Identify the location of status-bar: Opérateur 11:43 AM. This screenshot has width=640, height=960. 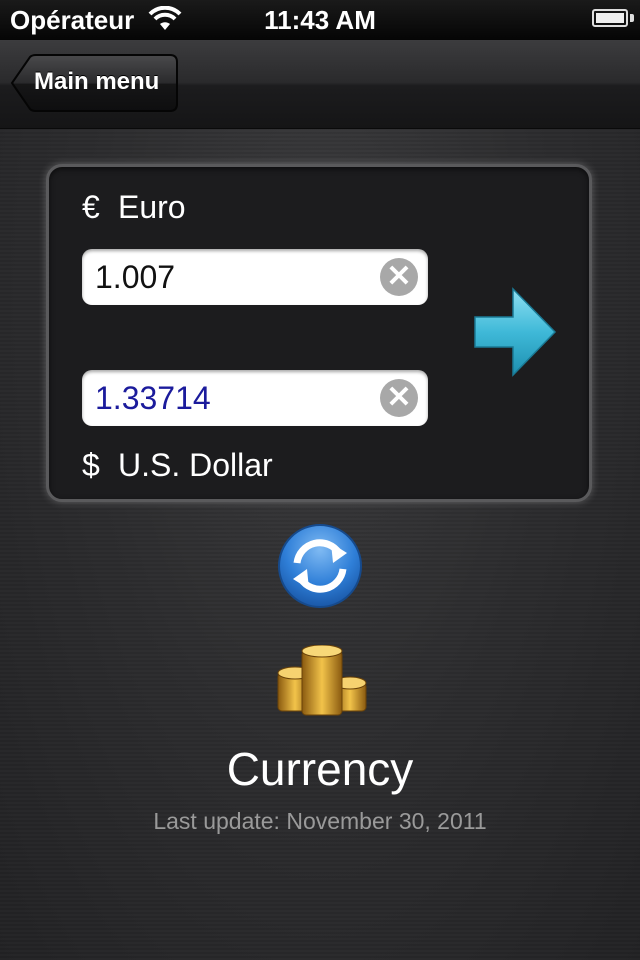
(320, 20).